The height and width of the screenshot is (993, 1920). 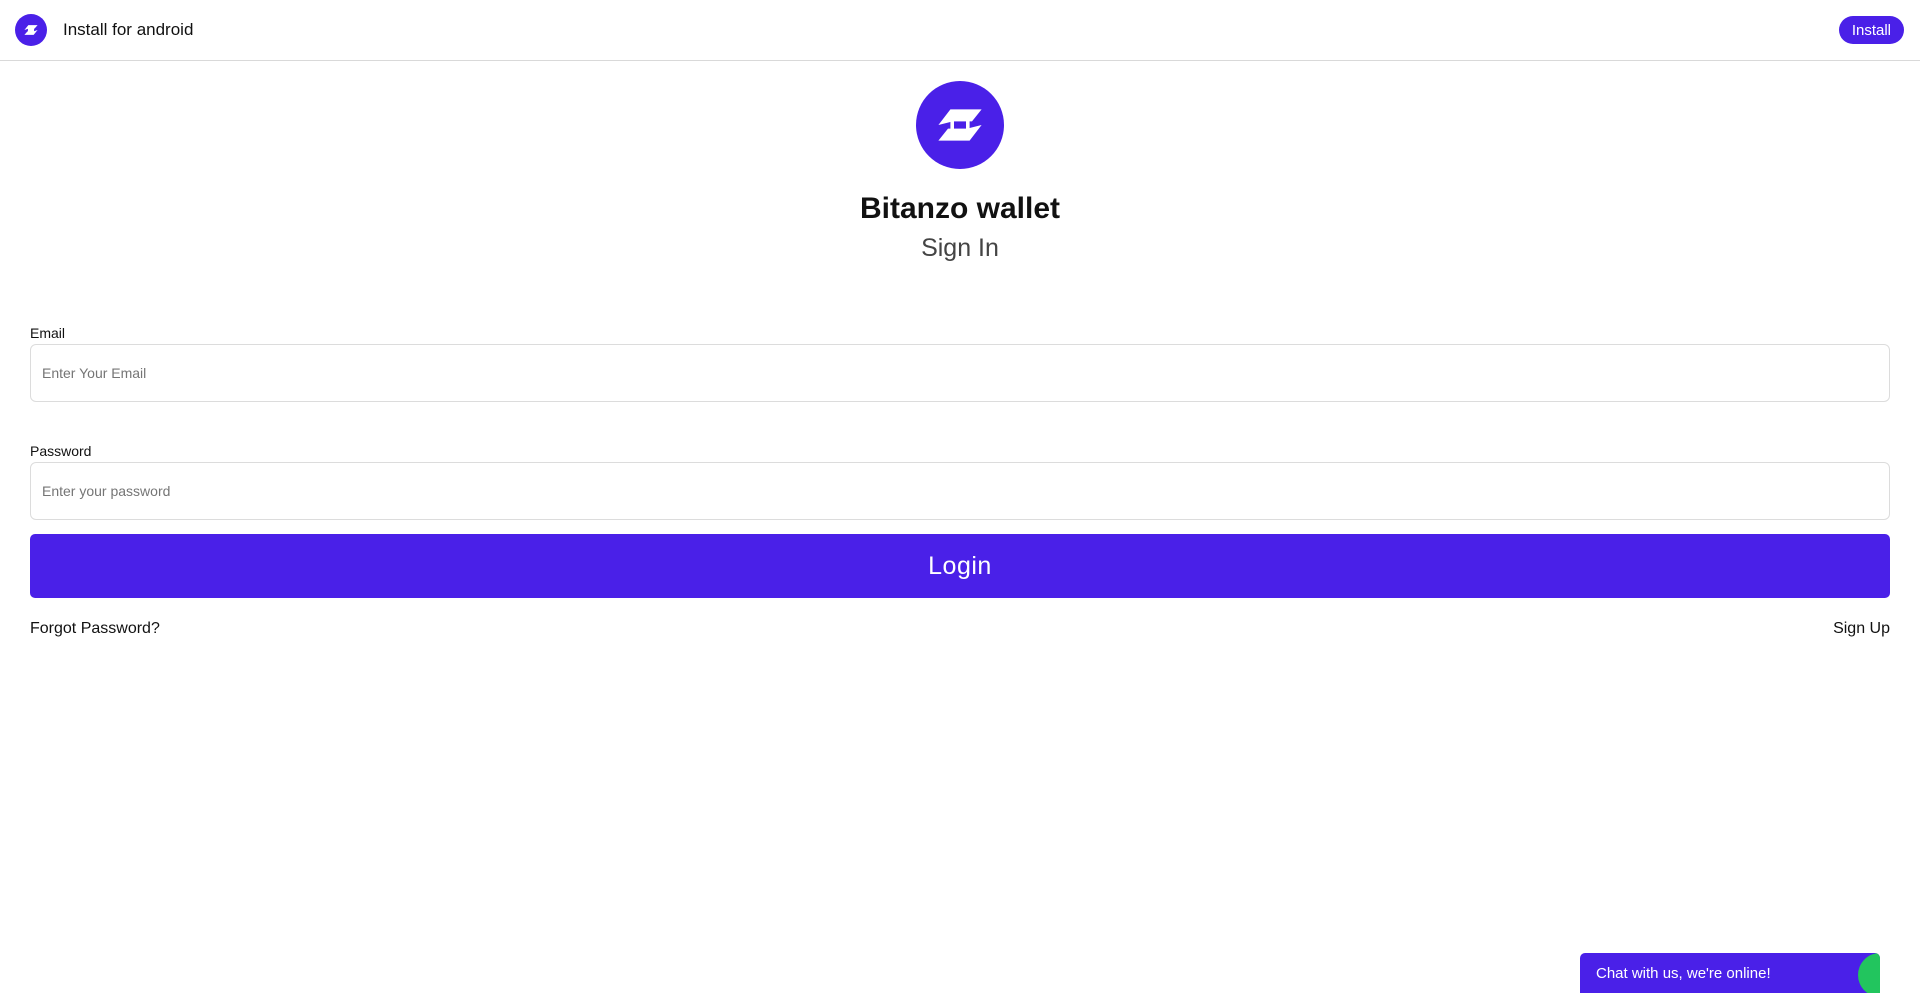 I want to click on email-field, so click(x=960, y=373).